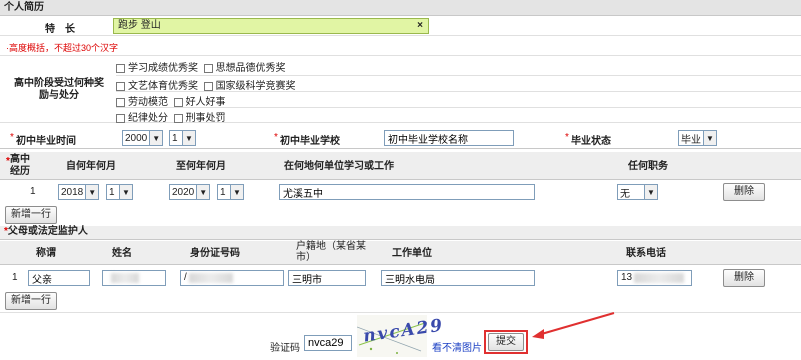 This screenshot has width=801, height=360. Describe the element at coordinates (60, 29) in the screenshot. I see `specialty-label: 特 长` at that location.